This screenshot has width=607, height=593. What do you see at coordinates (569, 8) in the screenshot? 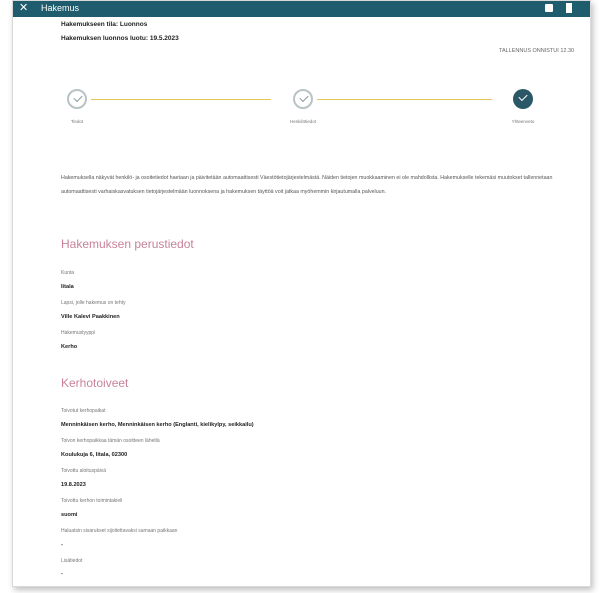
I see `document-icon` at bounding box center [569, 8].